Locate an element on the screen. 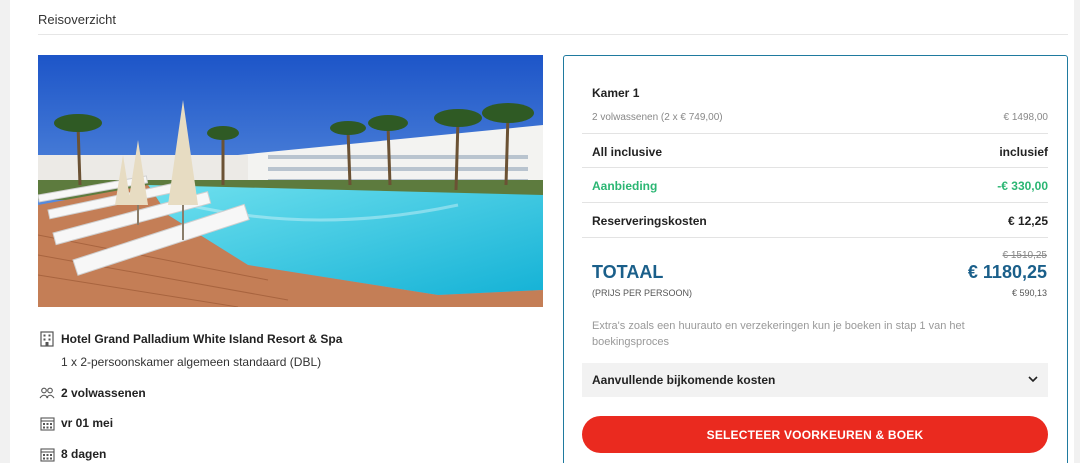 This screenshot has height=463, width=1080. per-person-value: € 590,13 is located at coordinates (1029, 293).